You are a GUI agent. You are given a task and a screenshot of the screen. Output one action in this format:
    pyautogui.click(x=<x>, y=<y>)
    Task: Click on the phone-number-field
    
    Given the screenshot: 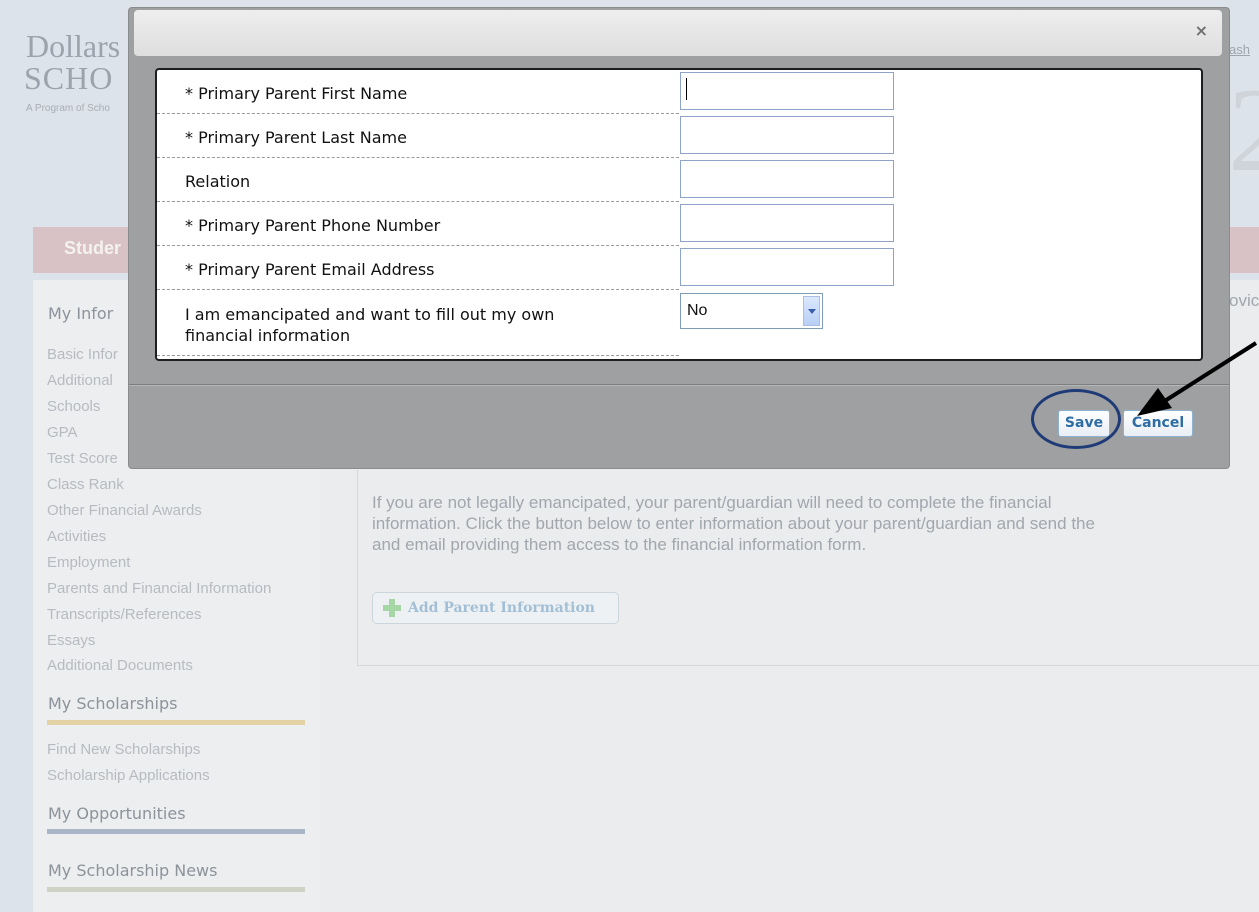 What is the action you would take?
    pyautogui.click(x=787, y=223)
    